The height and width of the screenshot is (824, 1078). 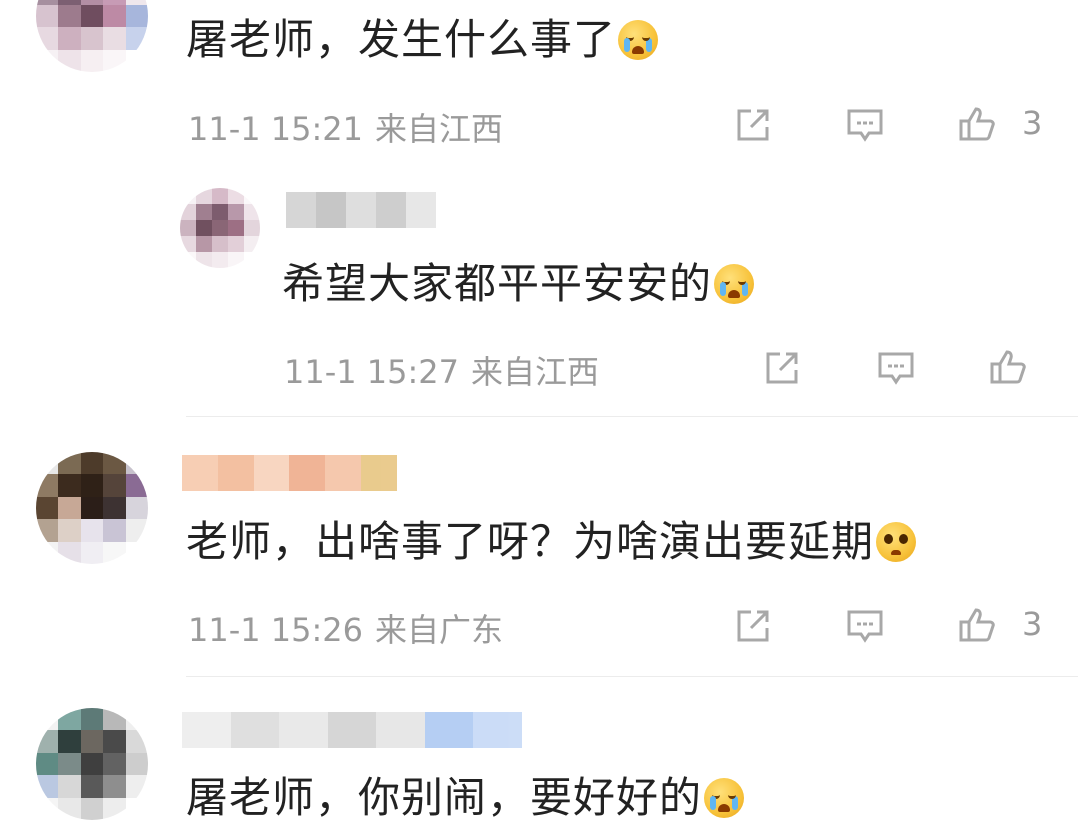 I want to click on comment-text: 老师，出啥事了呀？为啥演出要延期, so click(x=551, y=542).